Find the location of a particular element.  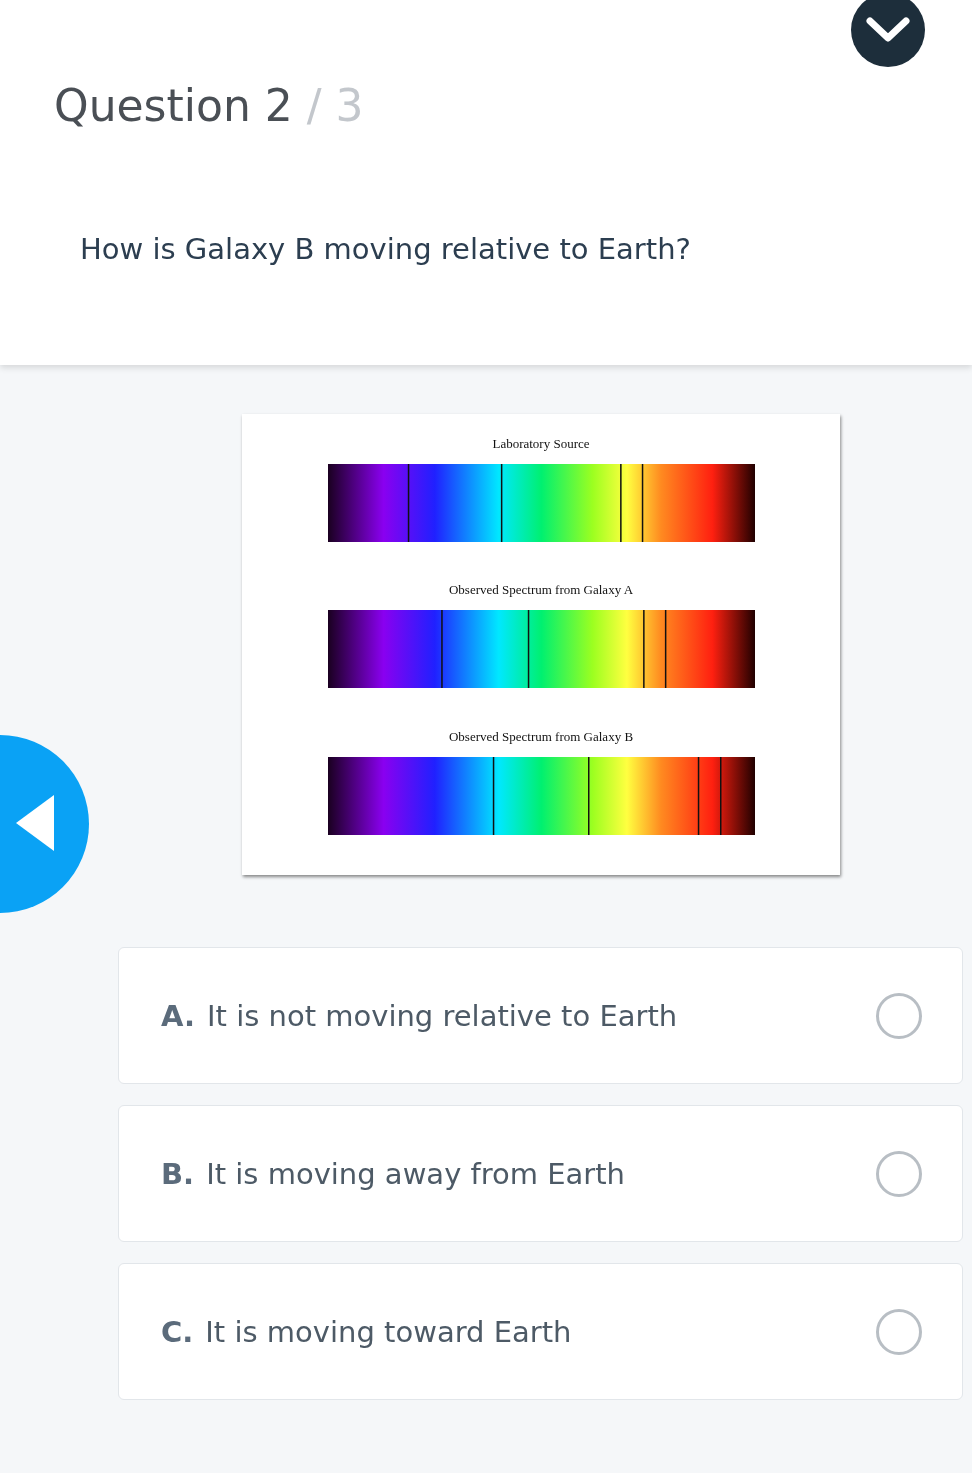

spectrum-title: Observed Spectrum from Galaxy B is located at coordinates (541, 737).